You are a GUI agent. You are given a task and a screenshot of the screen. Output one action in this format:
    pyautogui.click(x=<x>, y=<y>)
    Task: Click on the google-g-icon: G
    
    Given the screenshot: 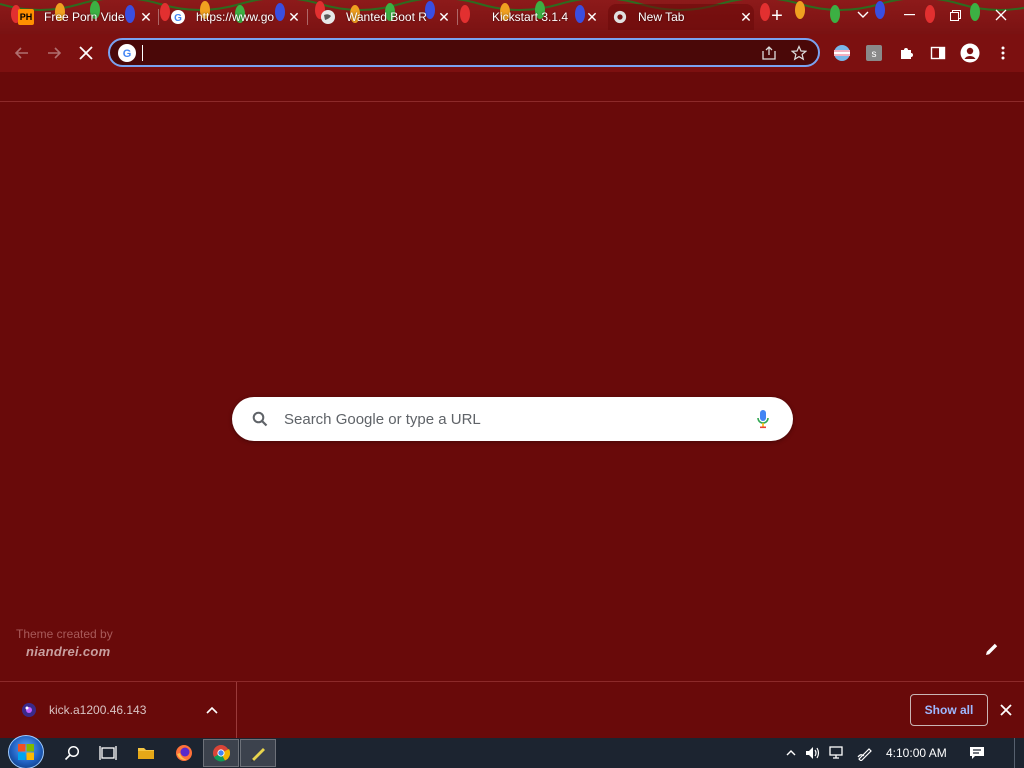 What is the action you would take?
    pyautogui.click(x=127, y=52)
    